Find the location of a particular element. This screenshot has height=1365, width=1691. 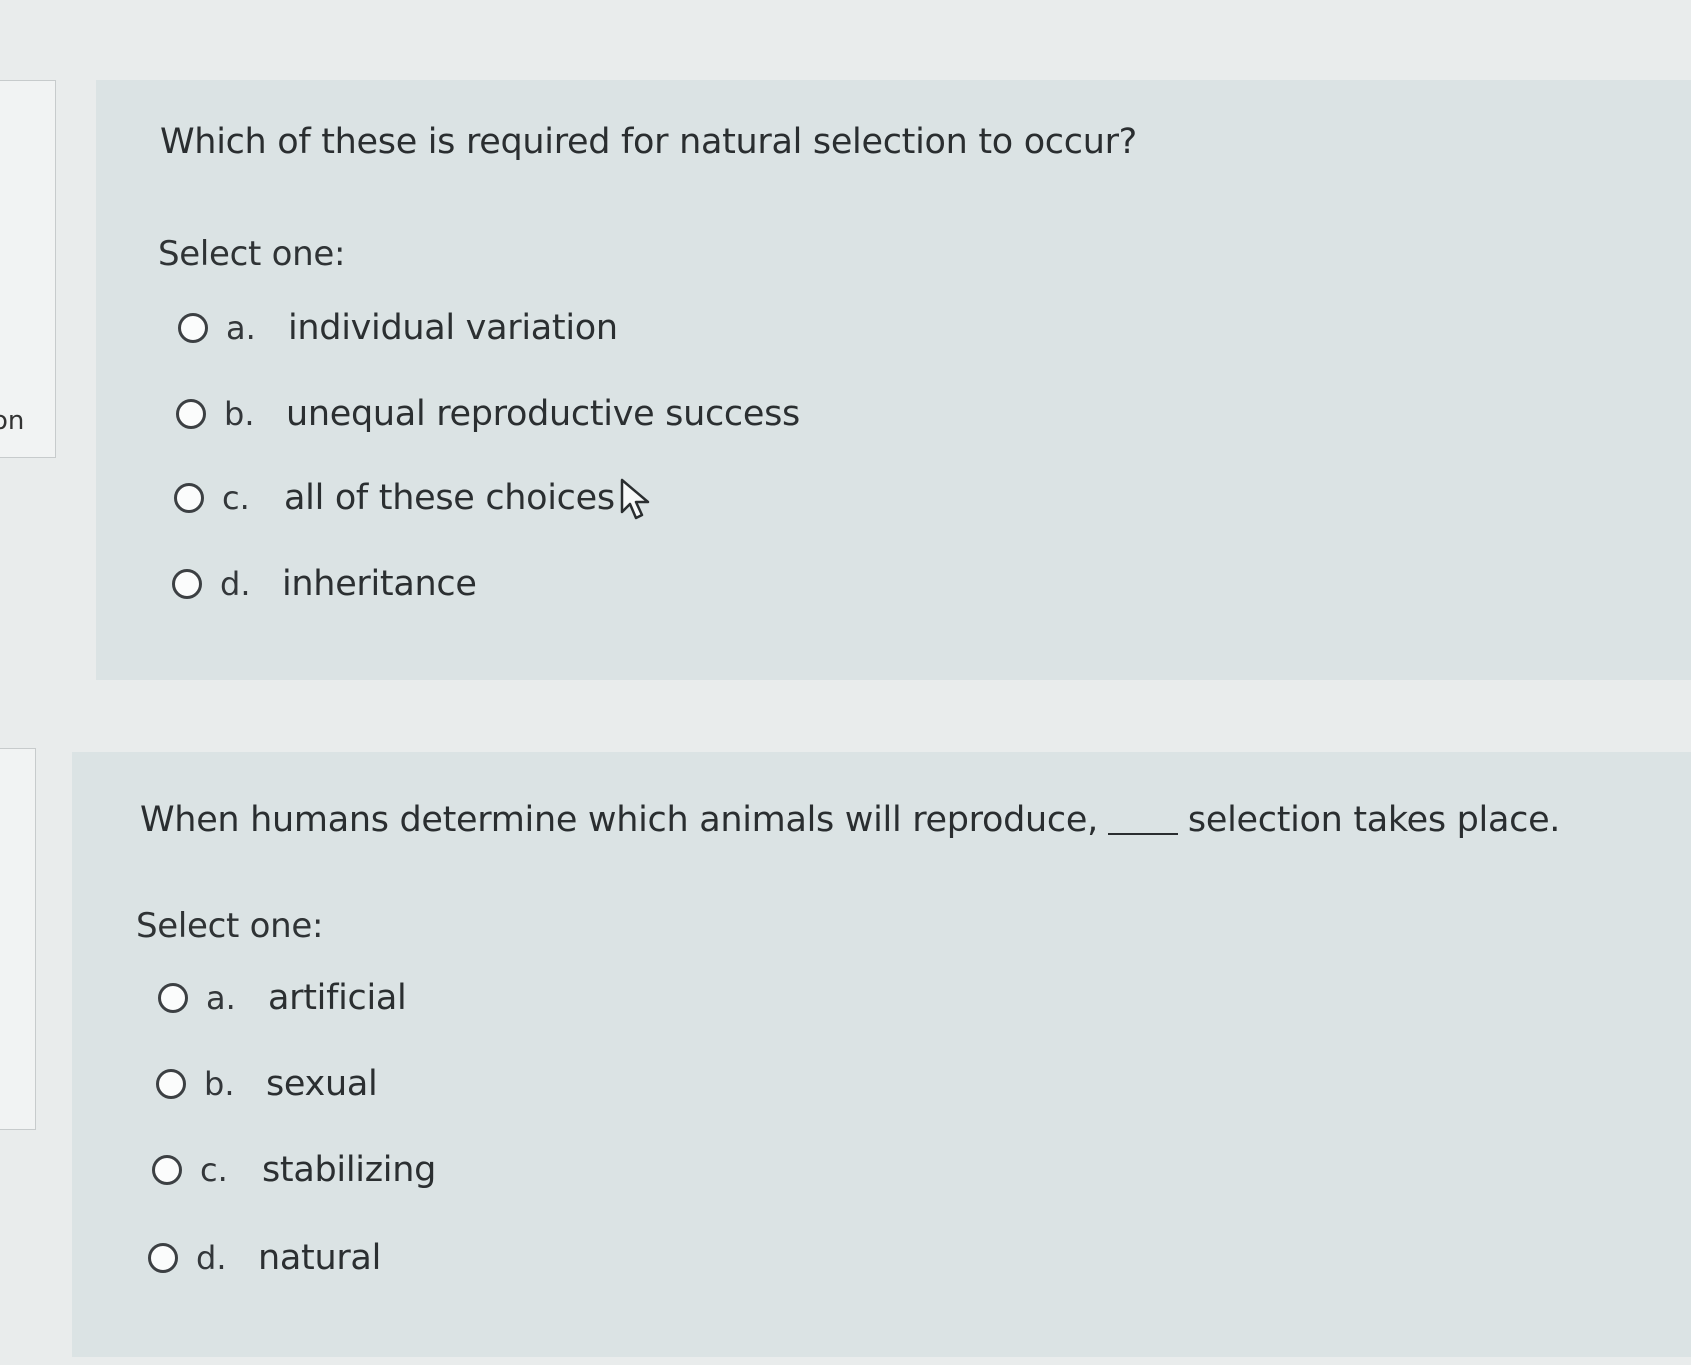

option-label: all of these choices is located at coordinates (449, 498).